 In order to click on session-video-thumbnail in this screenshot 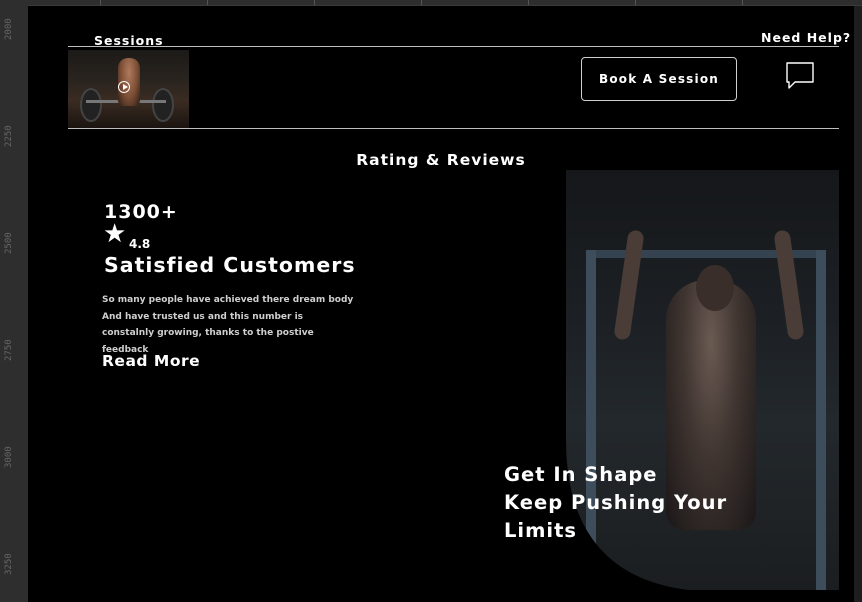, I will do `click(128, 89)`.